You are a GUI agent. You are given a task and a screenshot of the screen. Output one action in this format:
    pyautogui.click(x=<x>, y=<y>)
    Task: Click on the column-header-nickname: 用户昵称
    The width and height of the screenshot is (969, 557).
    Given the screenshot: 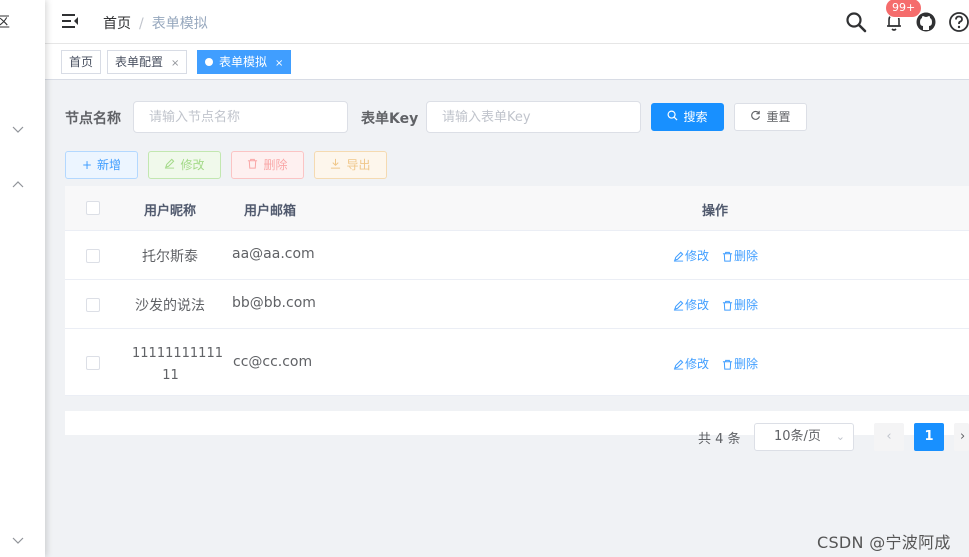 What is the action you would take?
    pyautogui.click(x=170, y=211)
    